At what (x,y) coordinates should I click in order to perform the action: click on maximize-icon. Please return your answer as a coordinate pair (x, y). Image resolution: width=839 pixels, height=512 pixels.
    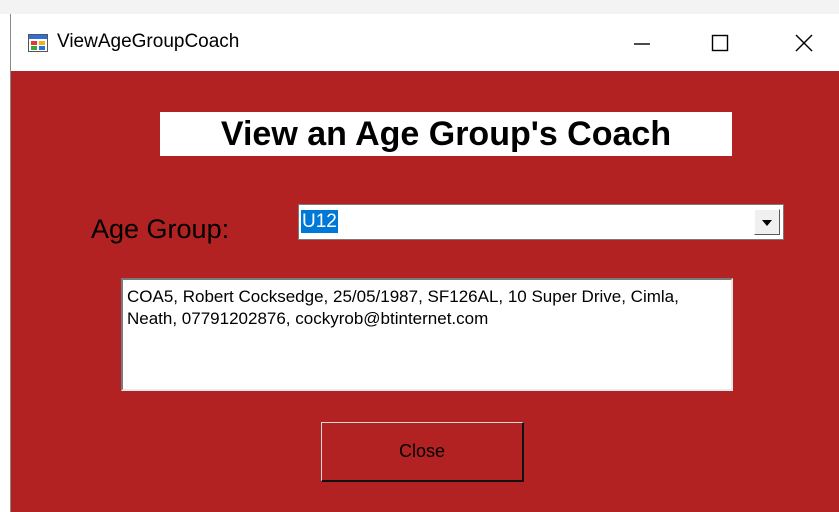
    Looking at the image, I should click on (720, 43).